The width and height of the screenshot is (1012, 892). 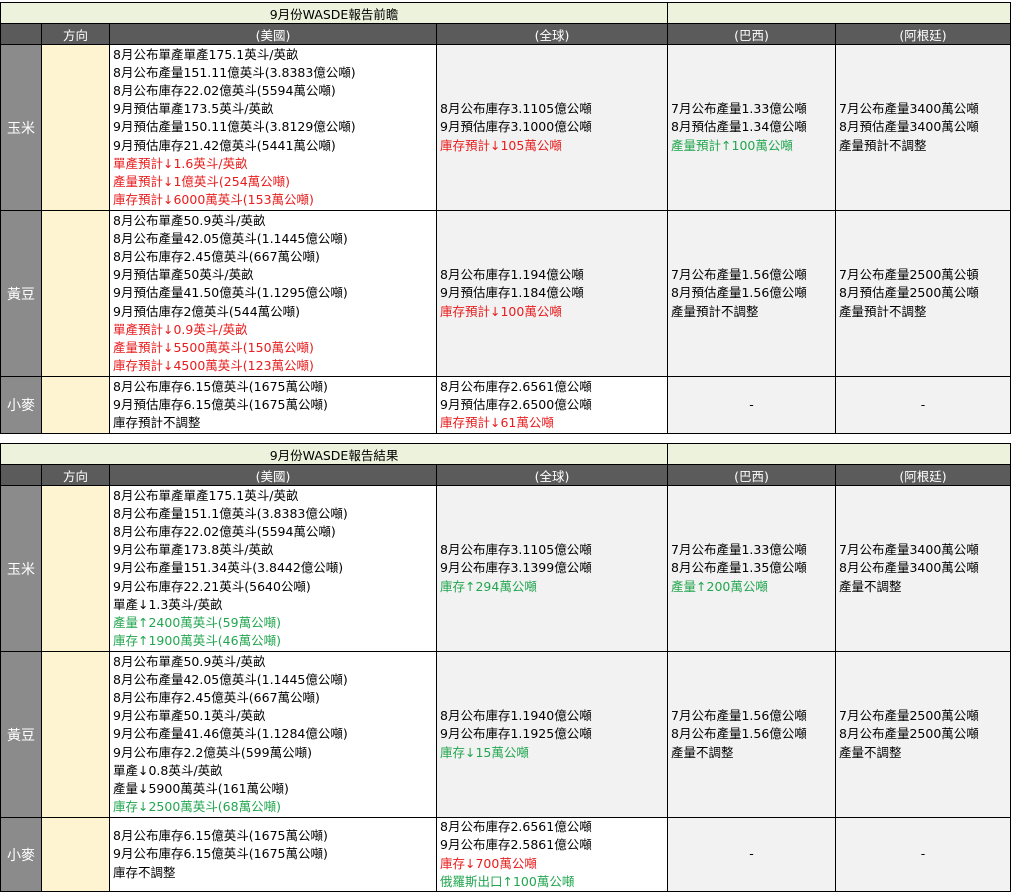 I want to click on preview-header-row: 方向 (美國) (全球) (巴西) (阿根廷), so click(x=506, y=34).